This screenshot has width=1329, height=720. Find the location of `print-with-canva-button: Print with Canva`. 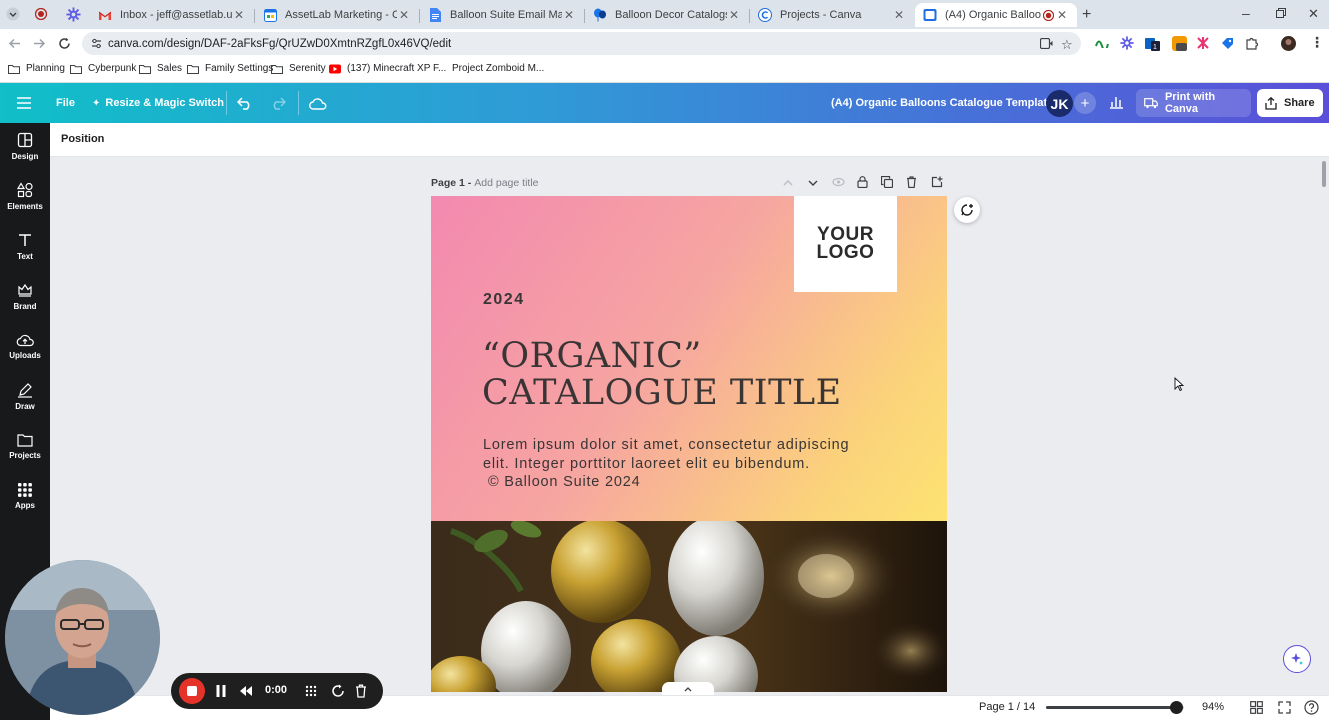

print-with-canva-button: Print with Canva is located at coordinates (1193, 103).